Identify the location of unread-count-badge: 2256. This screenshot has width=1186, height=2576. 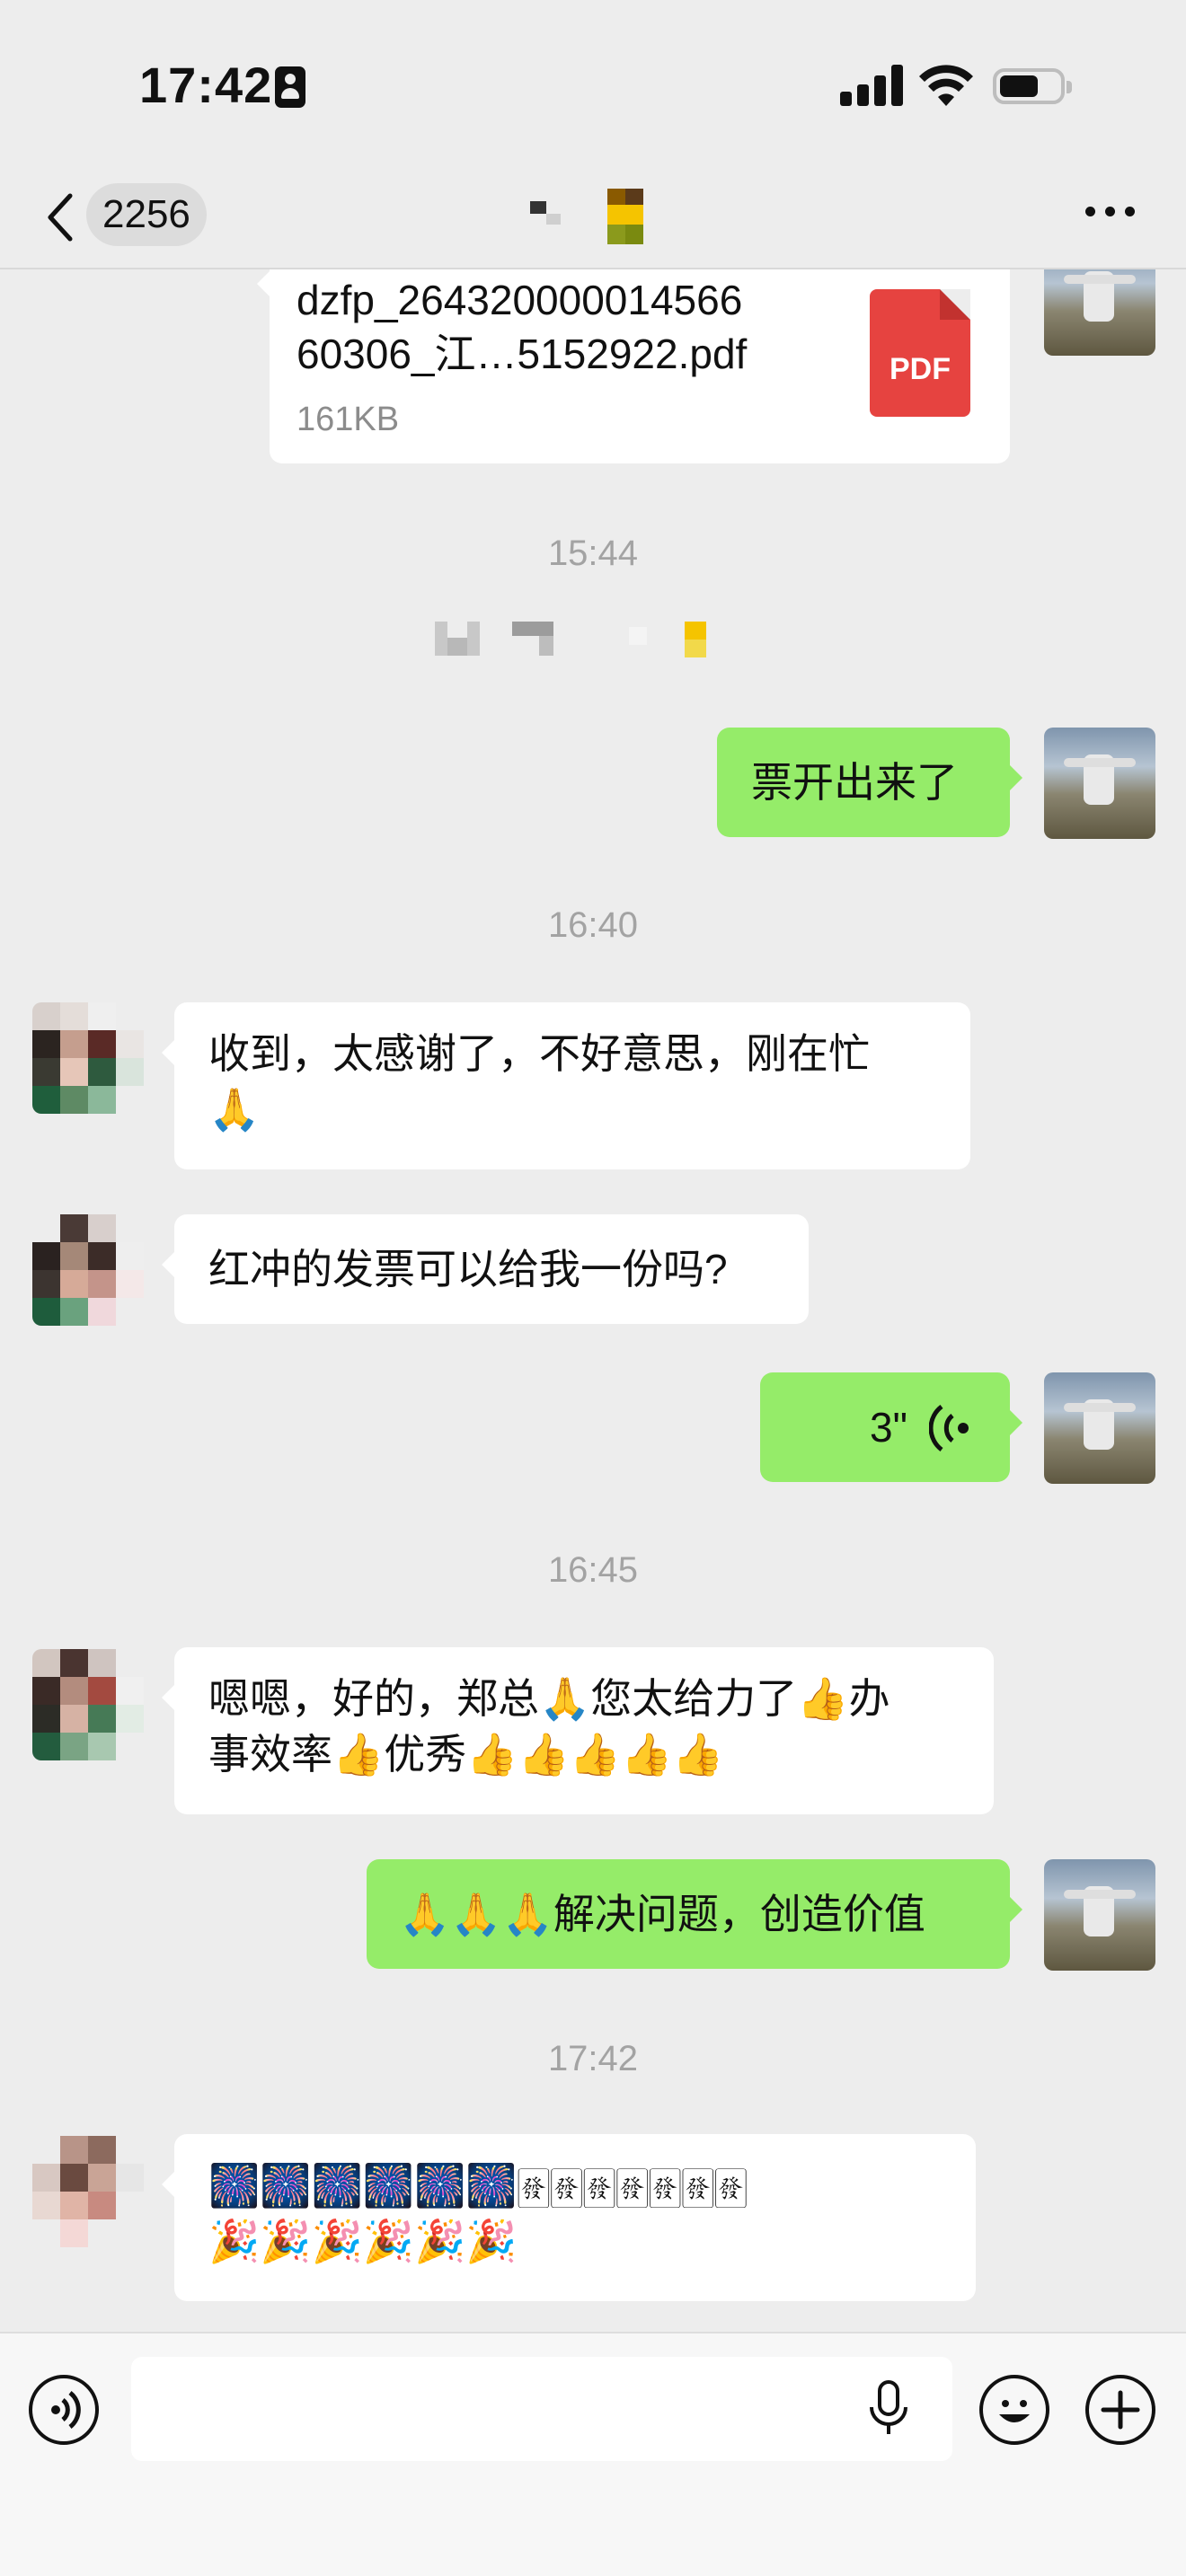
(146, 214).